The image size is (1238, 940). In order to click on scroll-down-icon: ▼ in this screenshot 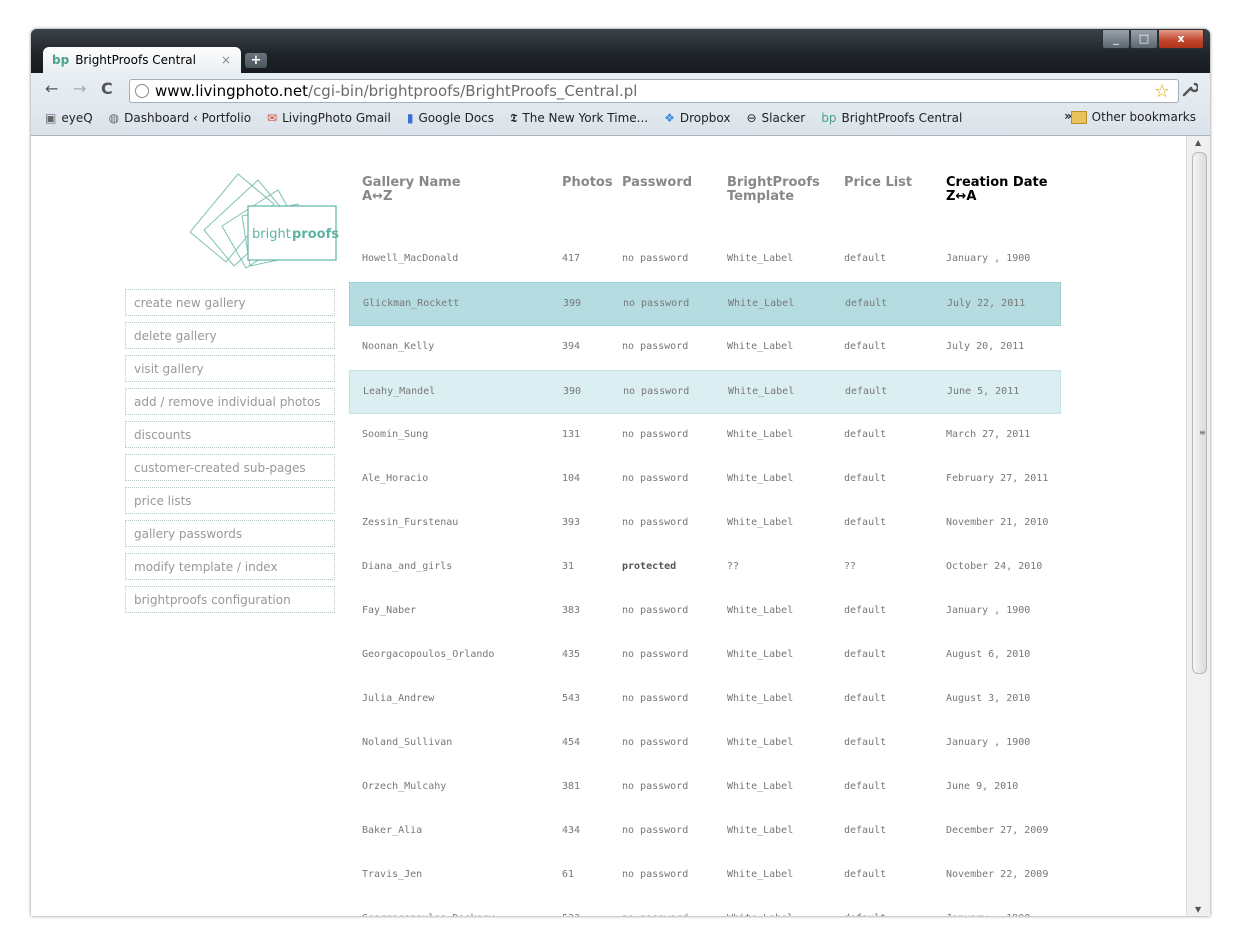, I will do `click(1198, 909)`.